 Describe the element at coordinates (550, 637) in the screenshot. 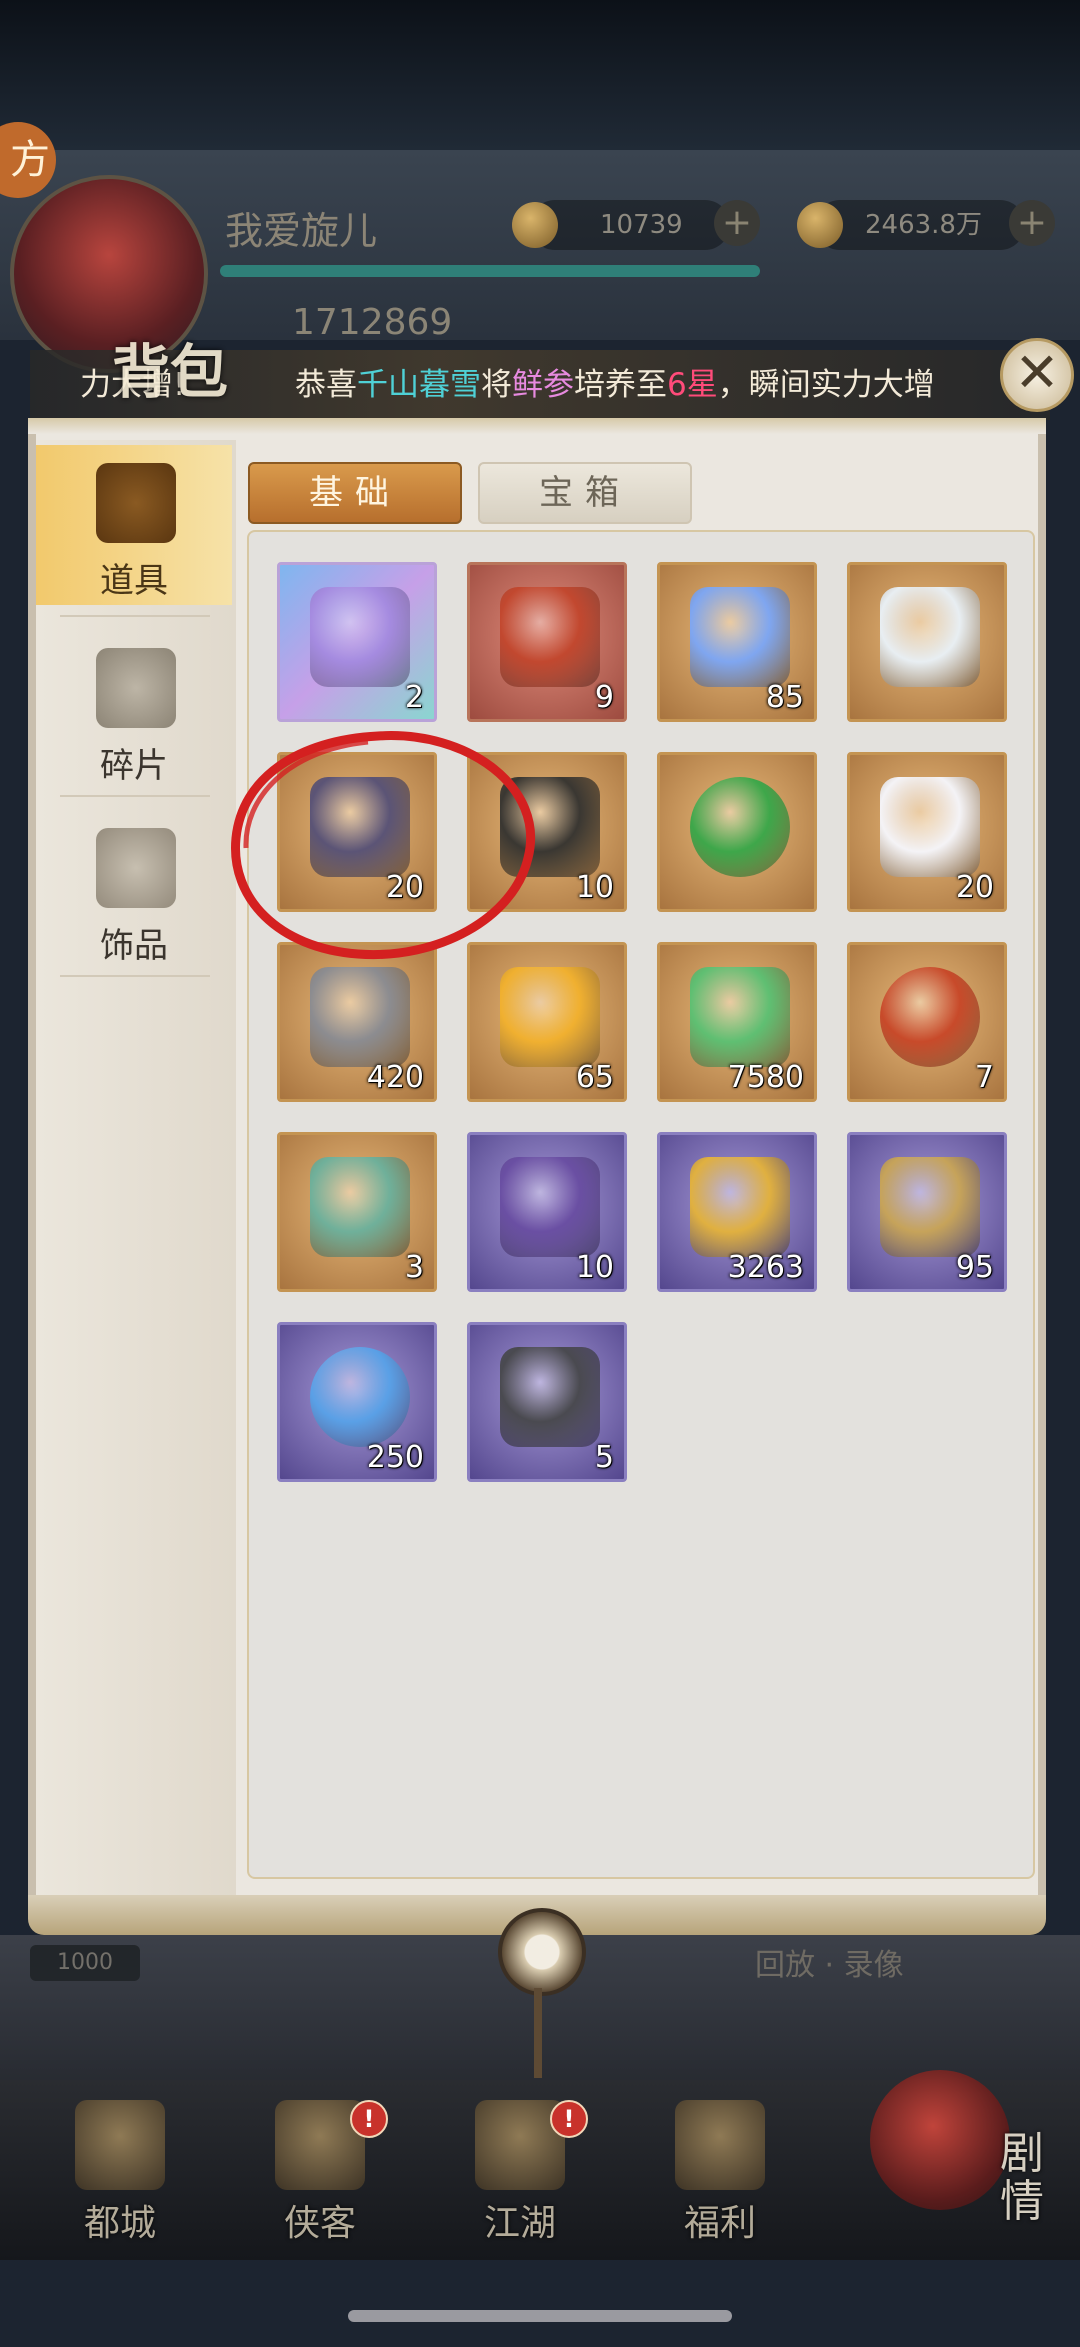

I see `red-tag-token-icon` at that location.